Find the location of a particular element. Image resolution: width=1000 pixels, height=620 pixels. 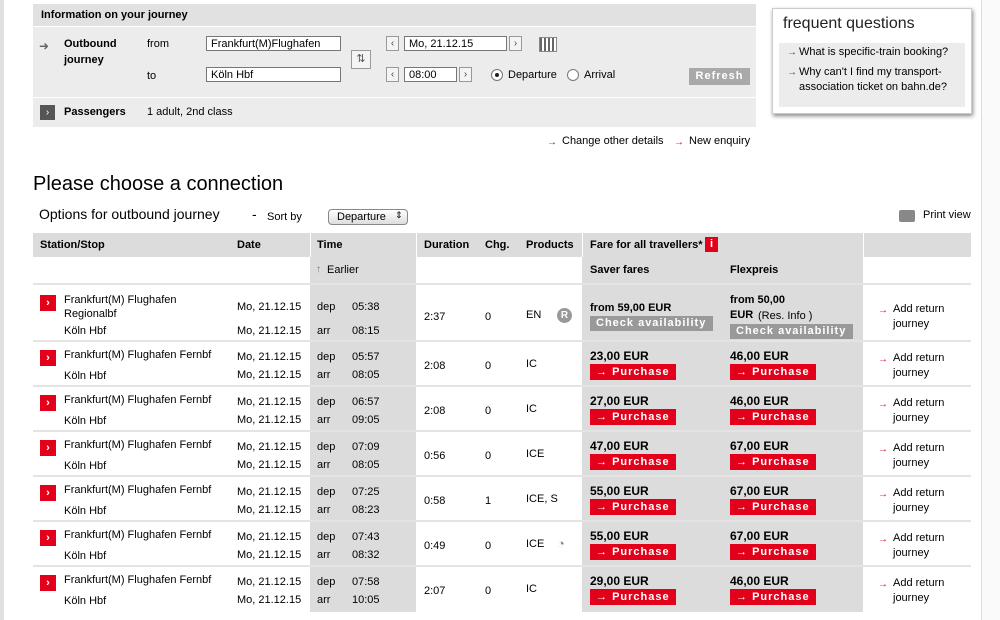

earlier-cell: ↑ Earlier is located at coordinates (363, 270).